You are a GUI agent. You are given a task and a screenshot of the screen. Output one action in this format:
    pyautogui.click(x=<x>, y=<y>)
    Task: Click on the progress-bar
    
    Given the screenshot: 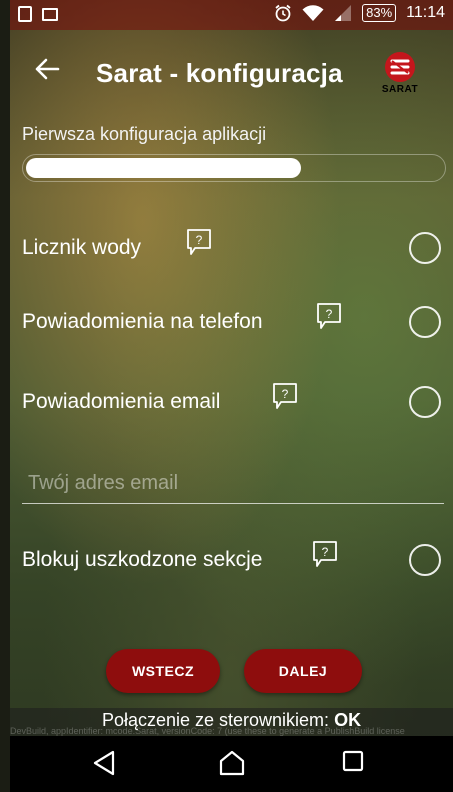 What is the action you would take?
    pyautogui.click(x=234, y=168)
    